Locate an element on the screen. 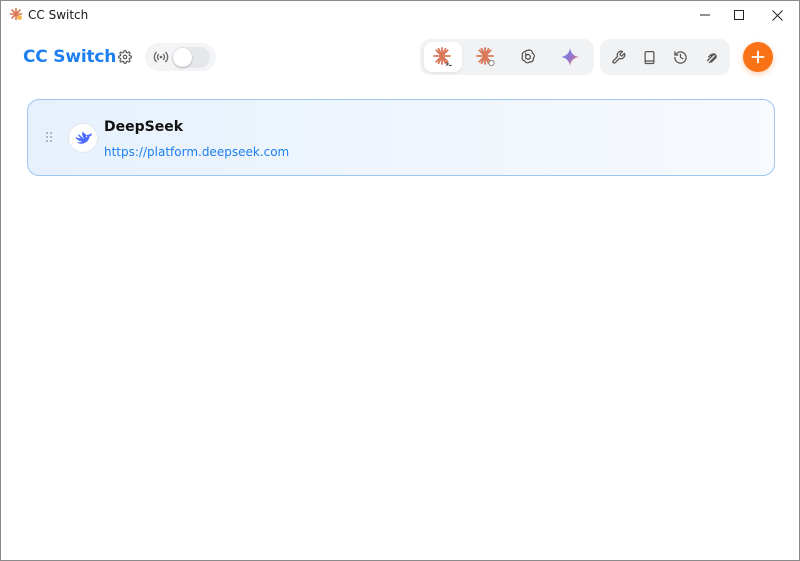 The image size is (800, 561). deepseek-whale-icon is located at coordinates (83, 137).